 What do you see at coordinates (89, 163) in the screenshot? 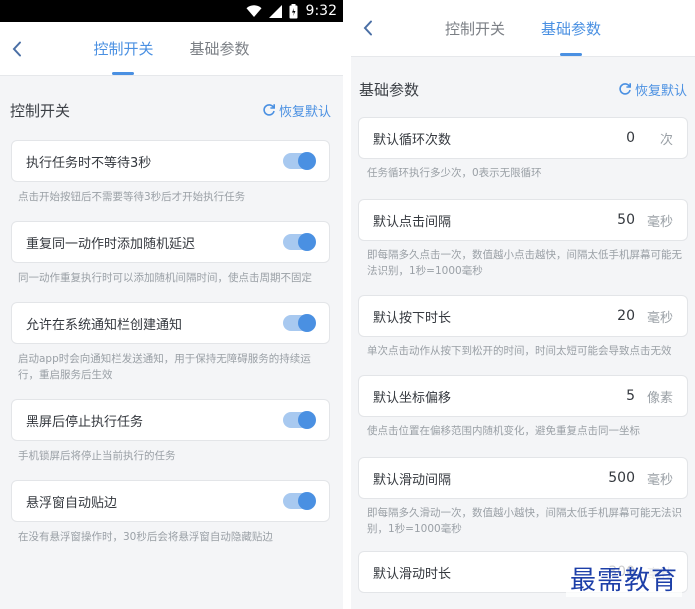
I see `setting-label: 执行任务时不等待3秒` at bounding box center [89, 163].